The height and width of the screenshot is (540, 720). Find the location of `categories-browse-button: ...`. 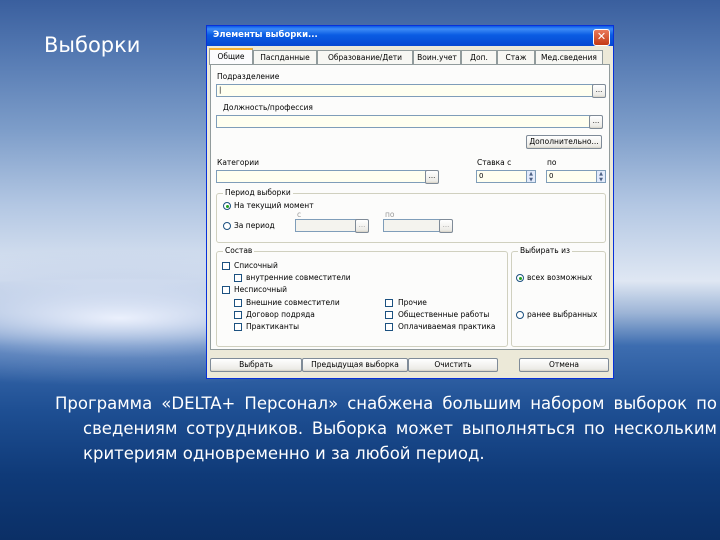

categories-browse-button: ... is located at coordinates (432, 177).